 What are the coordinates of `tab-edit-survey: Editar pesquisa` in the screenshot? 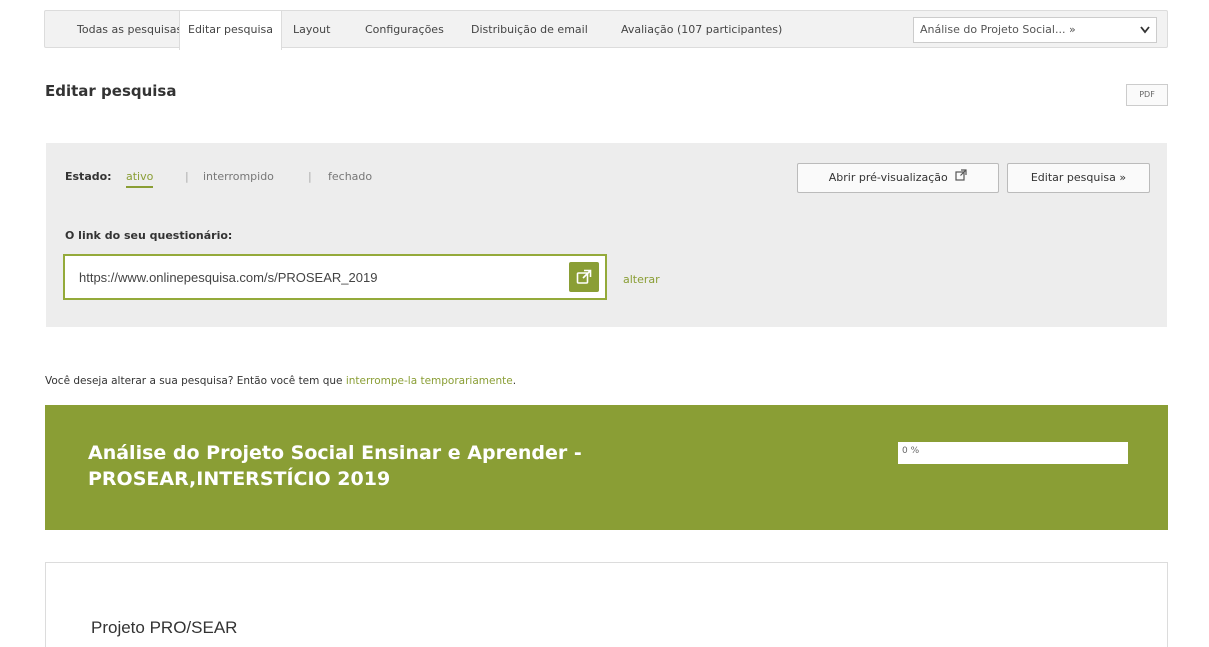 It's located at (231, 30).